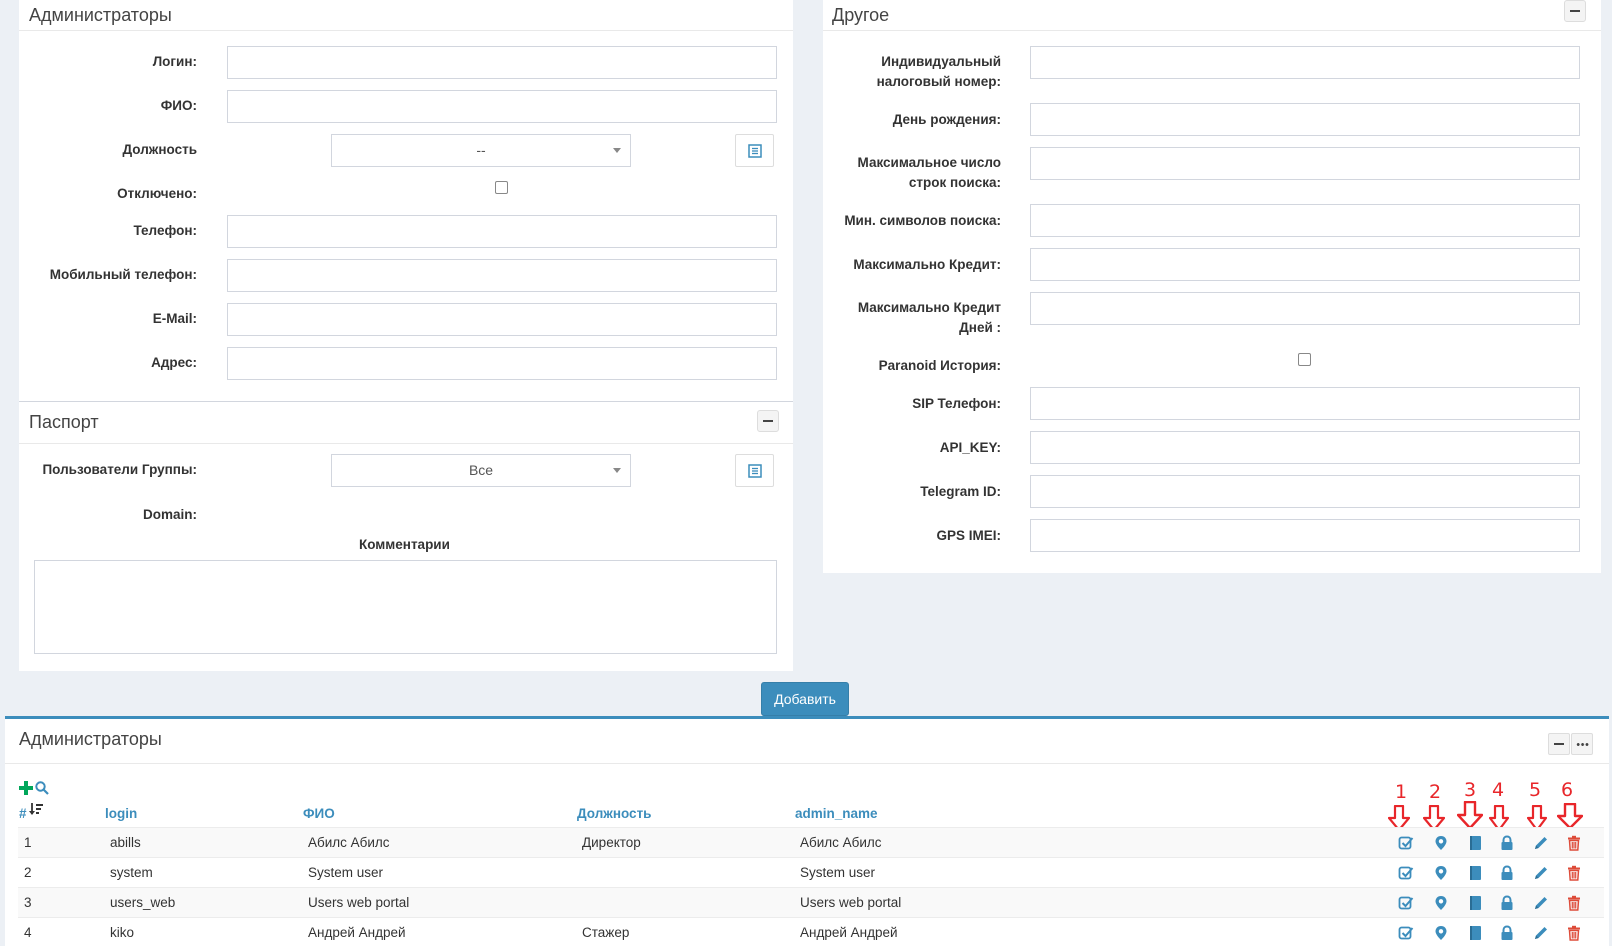  What do you see at coordinates (123, 274) in the screenshot?
I see `mobile-label: Мобильный телефон:` at bounding box center [123, 274].